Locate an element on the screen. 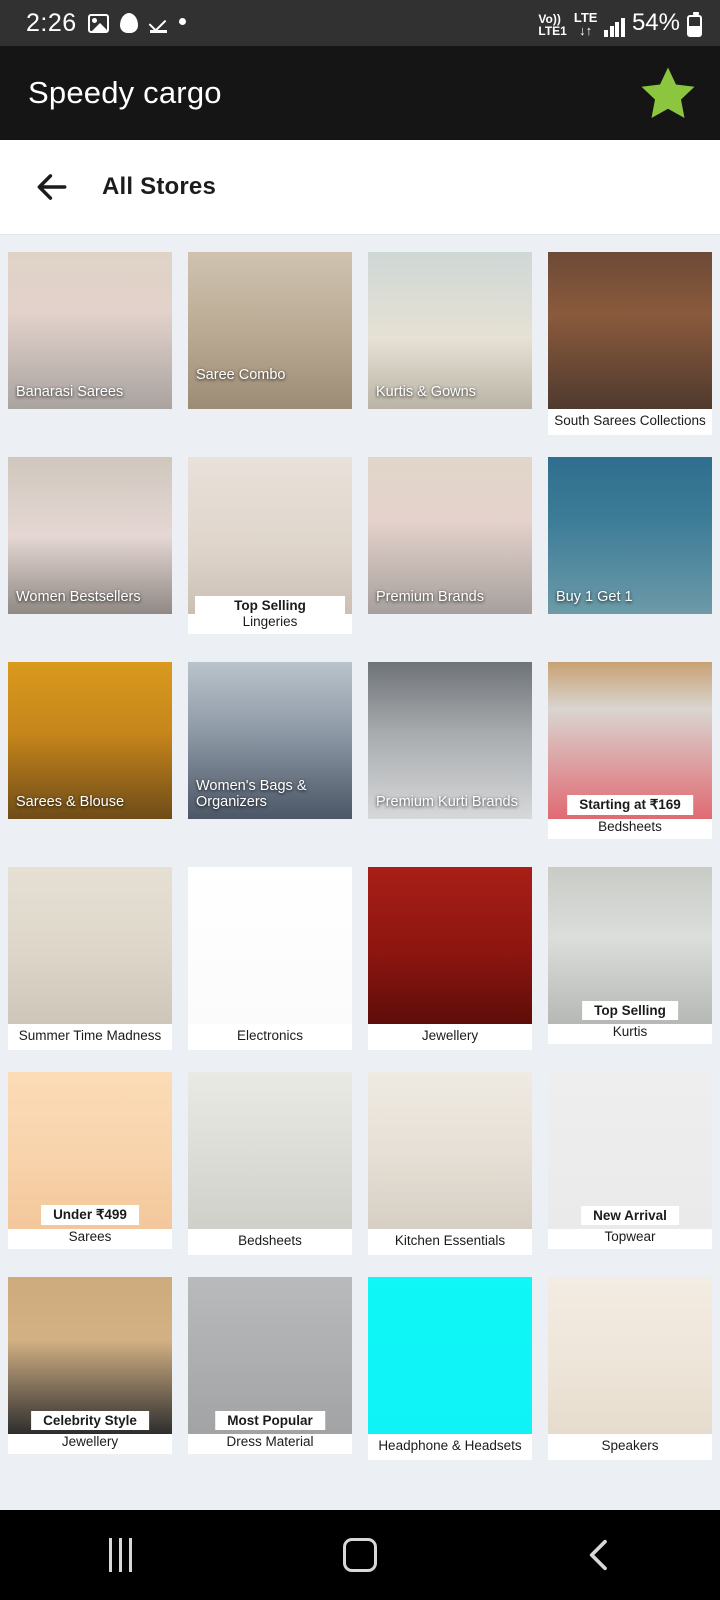  store-tile: Saree Combo is located at coordinates (270, 330).